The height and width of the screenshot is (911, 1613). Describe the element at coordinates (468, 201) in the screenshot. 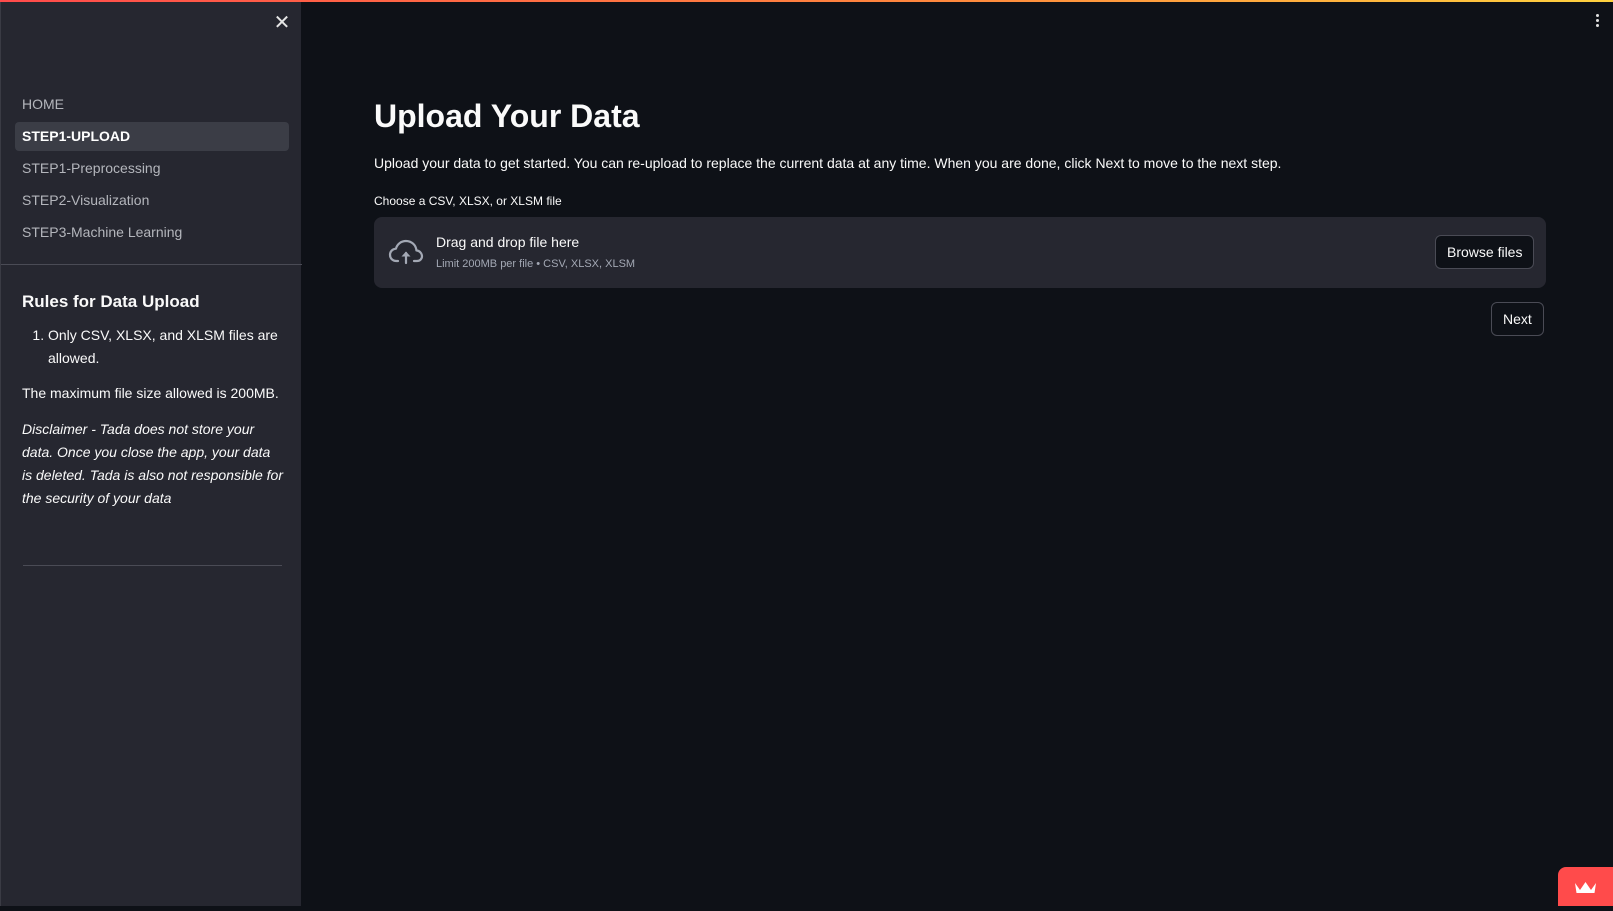

I see `file-uploader-label: Choose a CSV, XLSX, or XLSM file` at that location.